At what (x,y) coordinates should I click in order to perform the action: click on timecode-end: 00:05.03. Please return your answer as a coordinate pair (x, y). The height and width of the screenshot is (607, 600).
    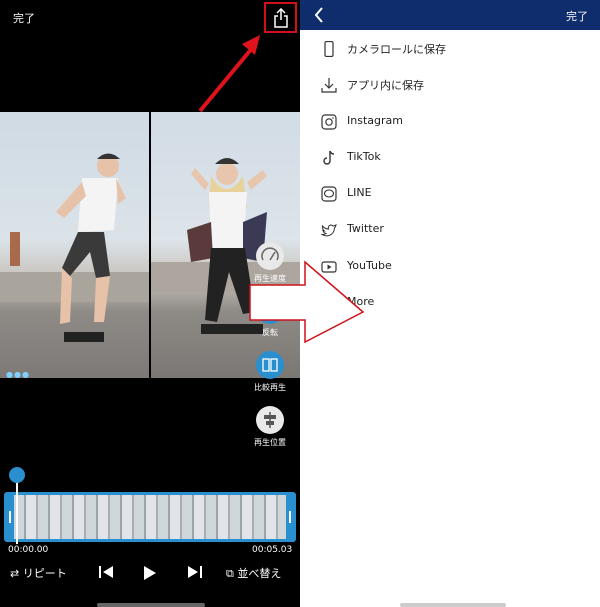
    Looking at the image, I should click on (272, 550).